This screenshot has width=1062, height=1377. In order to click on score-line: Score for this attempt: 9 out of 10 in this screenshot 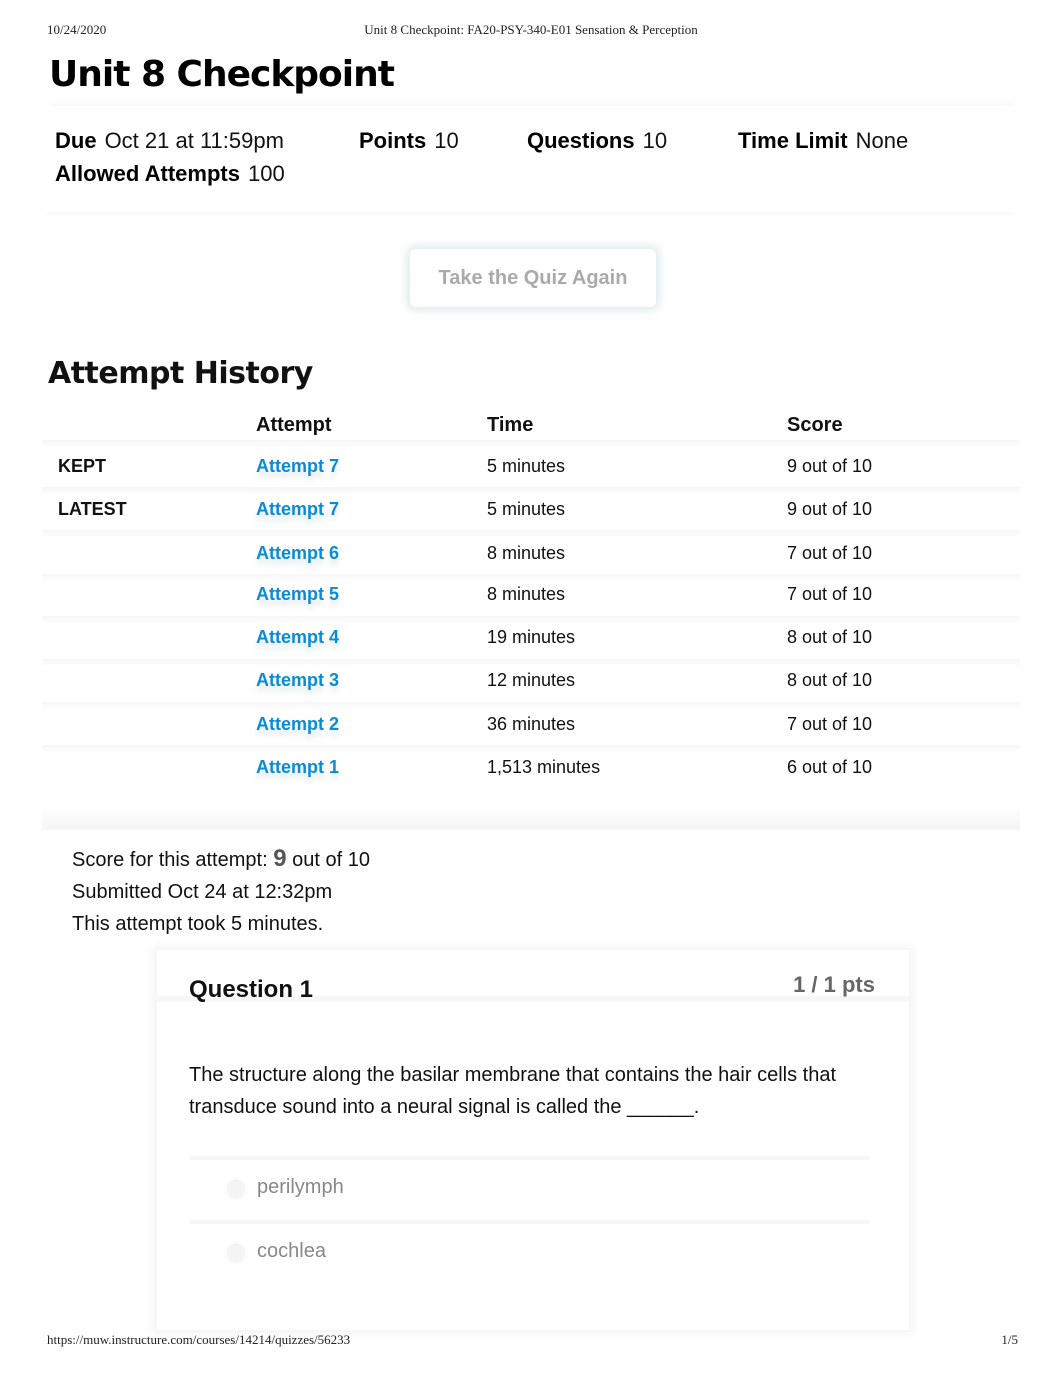, I will do `click(221, 859)`.